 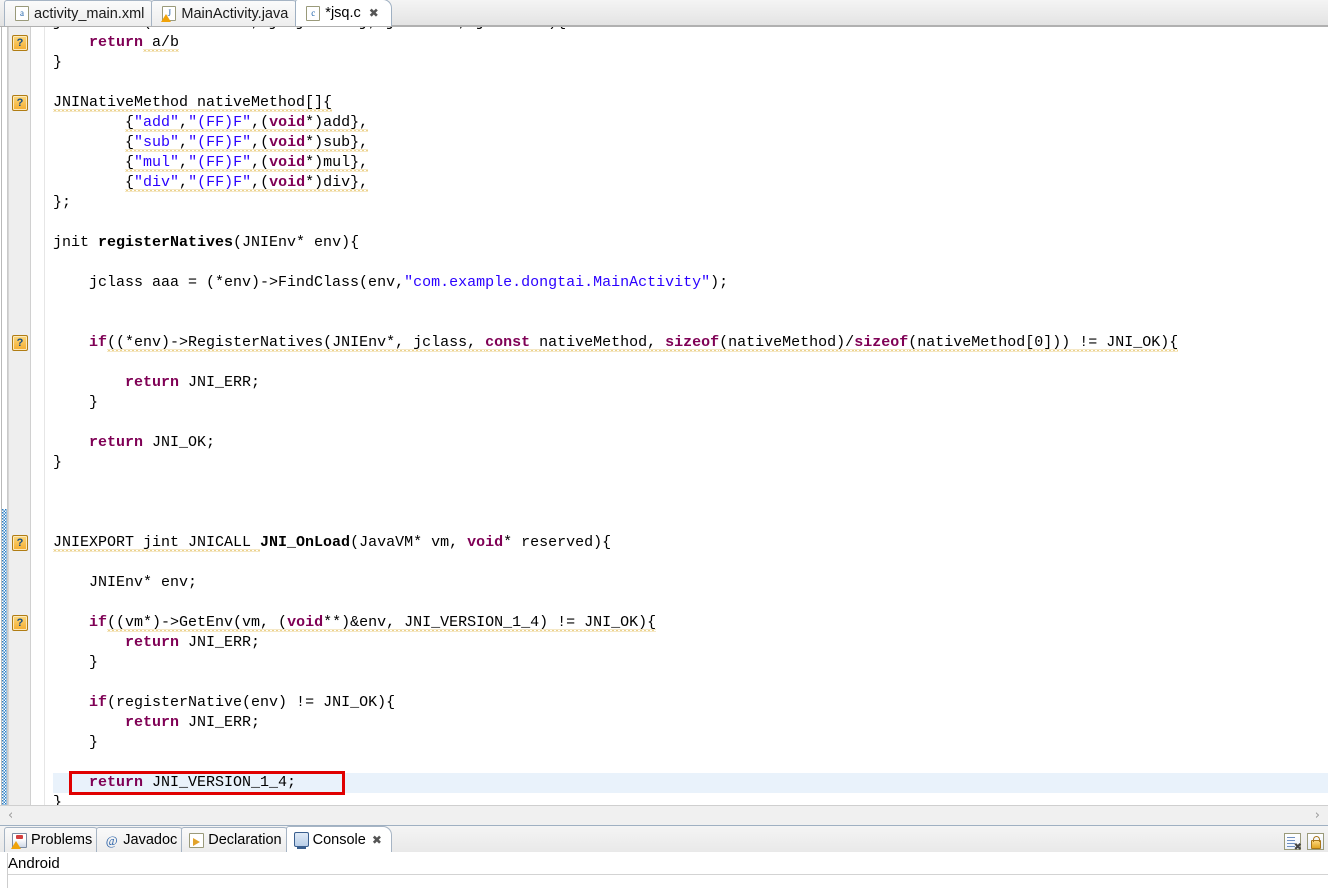 What do you see at coordinates (690, 703) in the screenshot?
I see `code-line: if(registerNative(env) != JNI_OK){` at bounding box center [690, 703].